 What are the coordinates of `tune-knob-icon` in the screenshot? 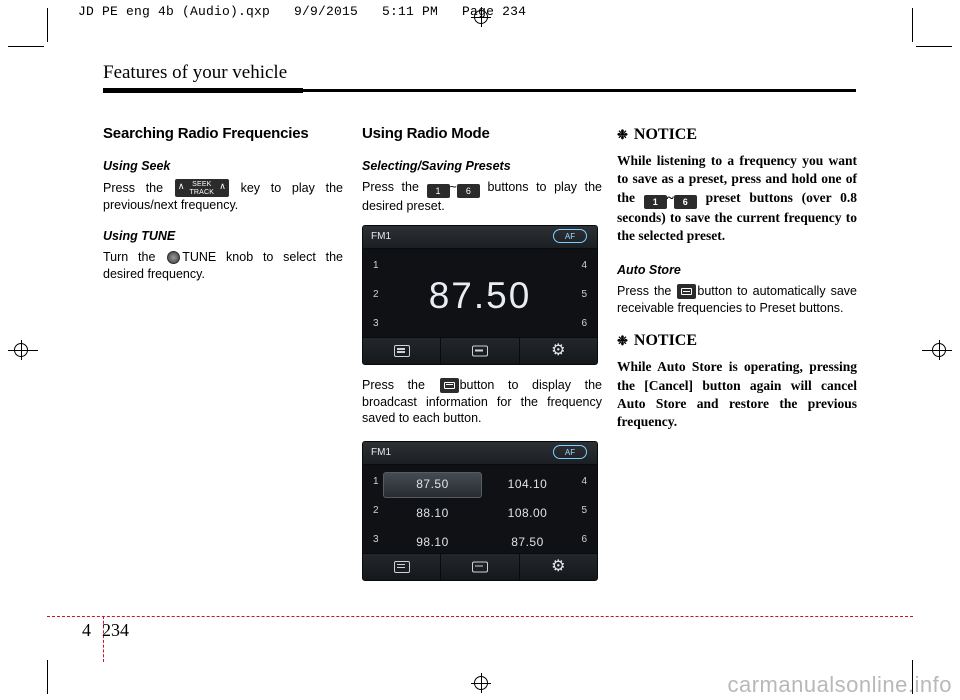 It's located at (174, 258).